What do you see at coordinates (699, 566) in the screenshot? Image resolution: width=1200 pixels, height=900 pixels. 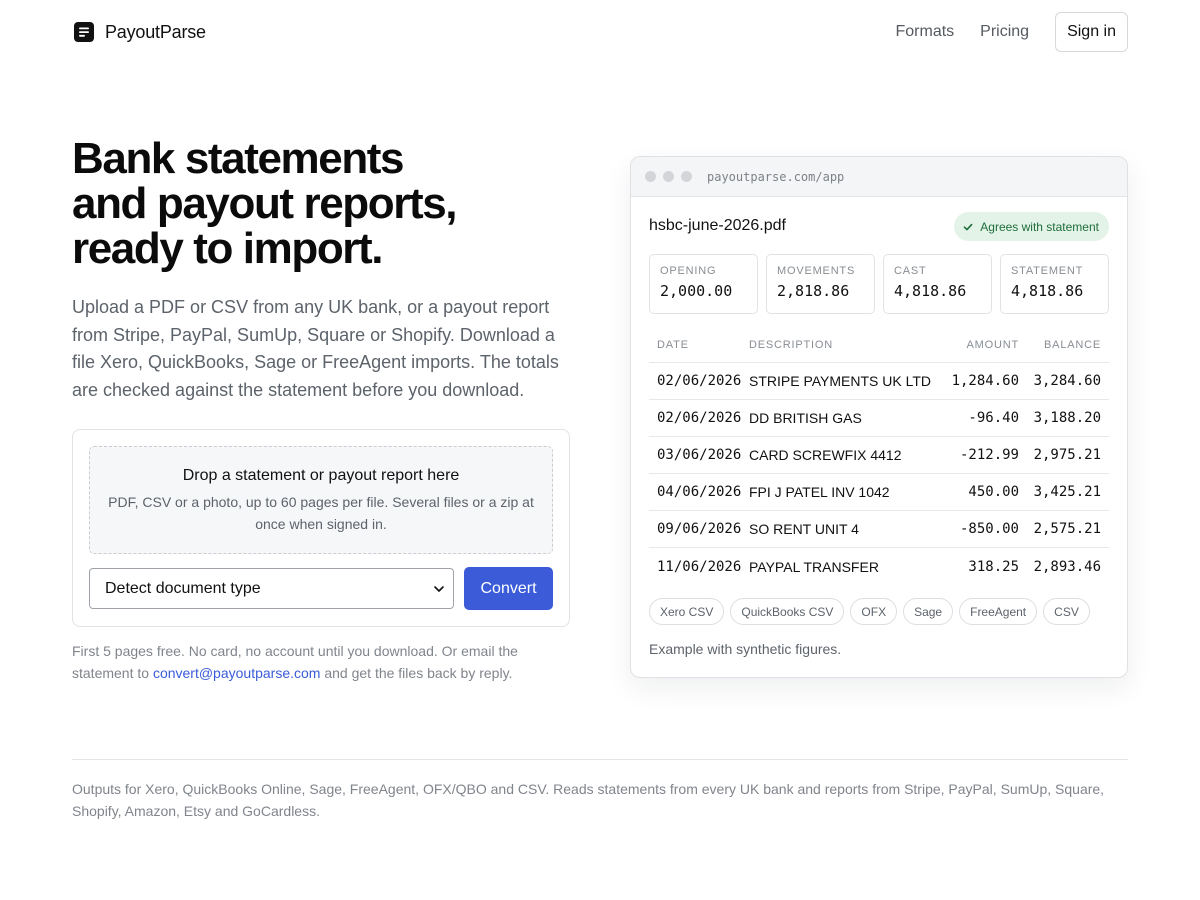 I see `cell-date: 11/06/2026` at bounding box center [699, 566].